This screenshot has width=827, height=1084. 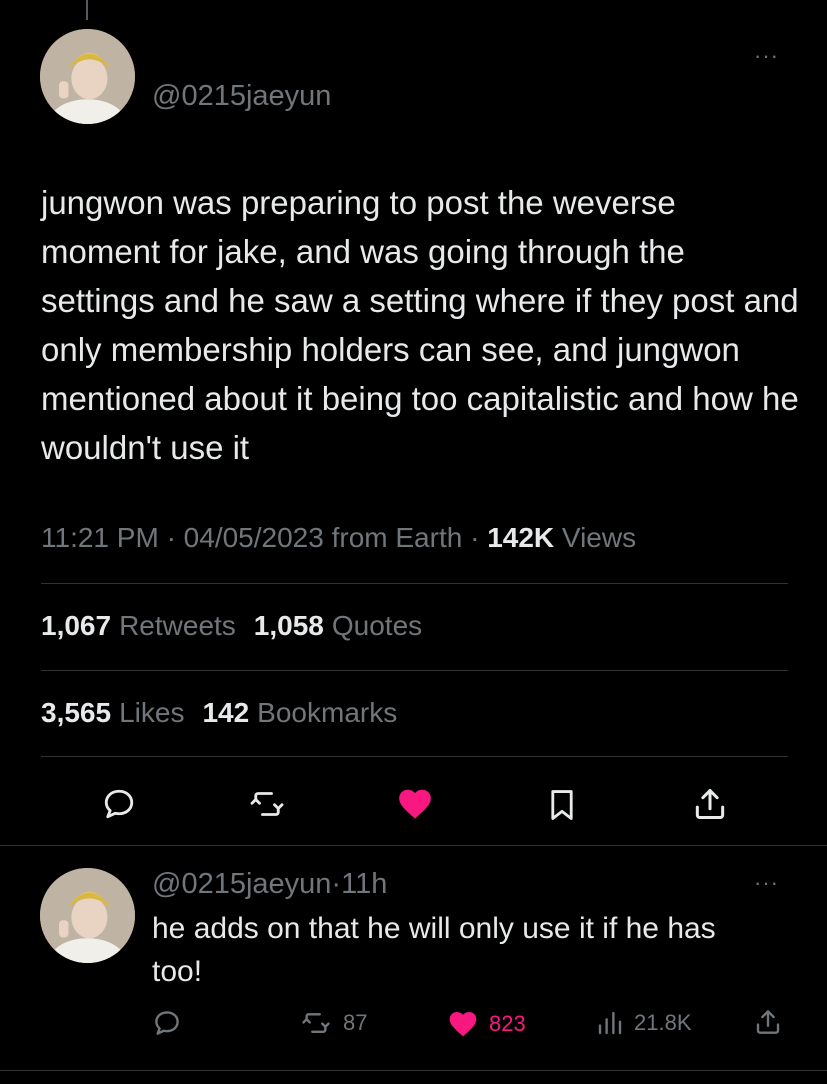 What do you see at coordinates (288, 625) in the screenshot?
I see `quotes-count: 1,058` at bounding box center [288, 625].